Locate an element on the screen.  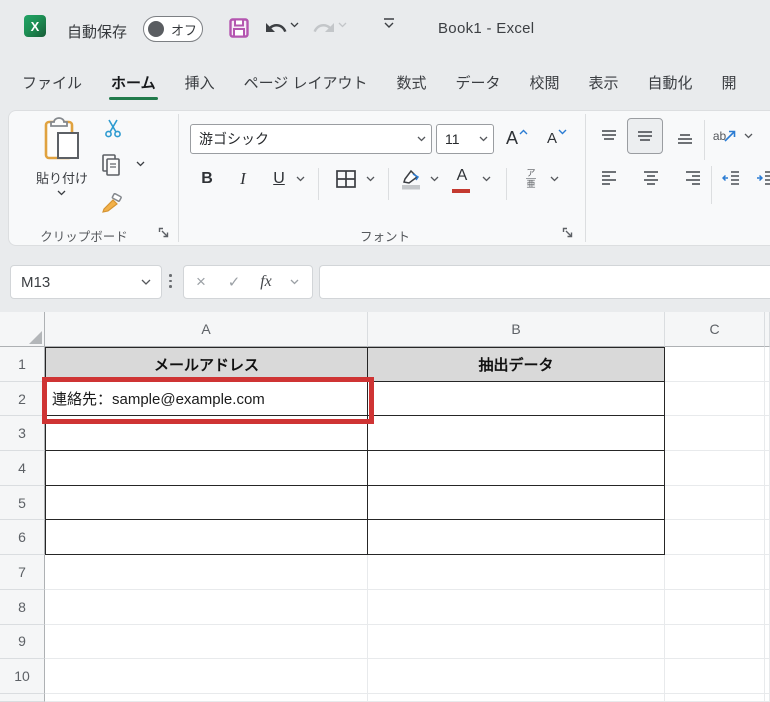
autosave-toggle: オフ is located at coordinates (173, 29).